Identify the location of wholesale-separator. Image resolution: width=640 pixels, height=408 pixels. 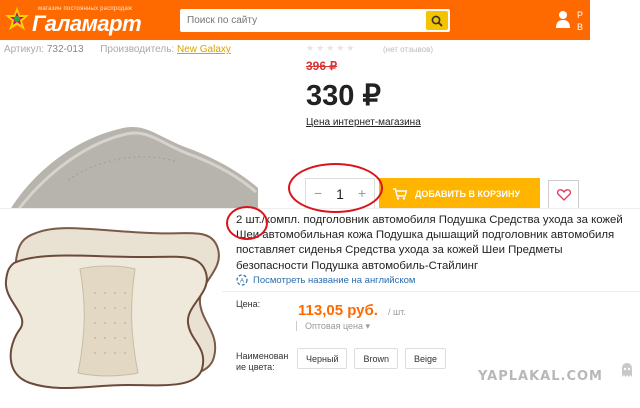
(296, 326).